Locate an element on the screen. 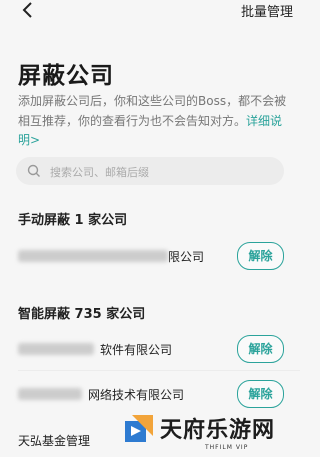  list-item: 限公司 解除 is located at coordinates (150, 256).